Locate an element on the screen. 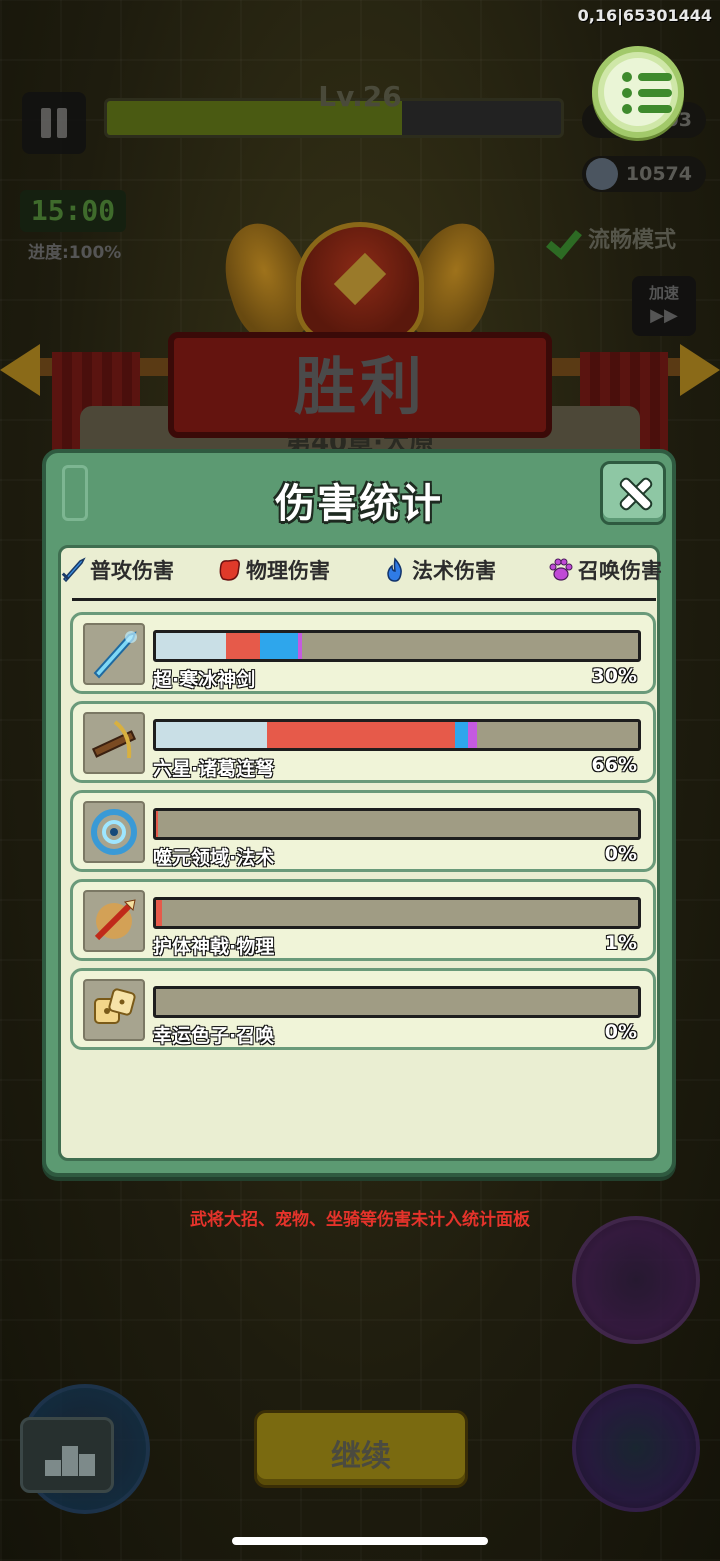 This screenshot has width=720, height=1561. legend-label: 召唤伤害 is located at coordinates (620, 571).